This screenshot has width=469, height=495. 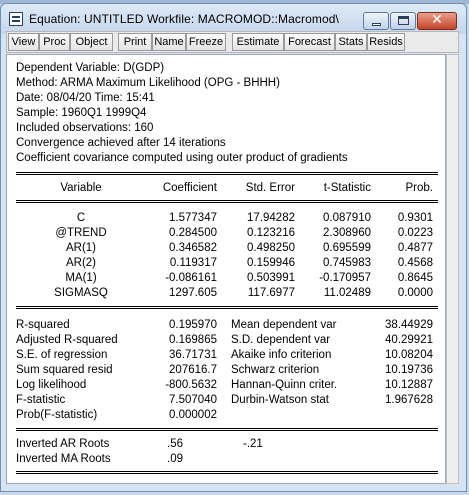 What do you see at coordinates (191, 385) in the screenshot?
I see `stat-value: -800.5632` at bounding box center [191, 385].